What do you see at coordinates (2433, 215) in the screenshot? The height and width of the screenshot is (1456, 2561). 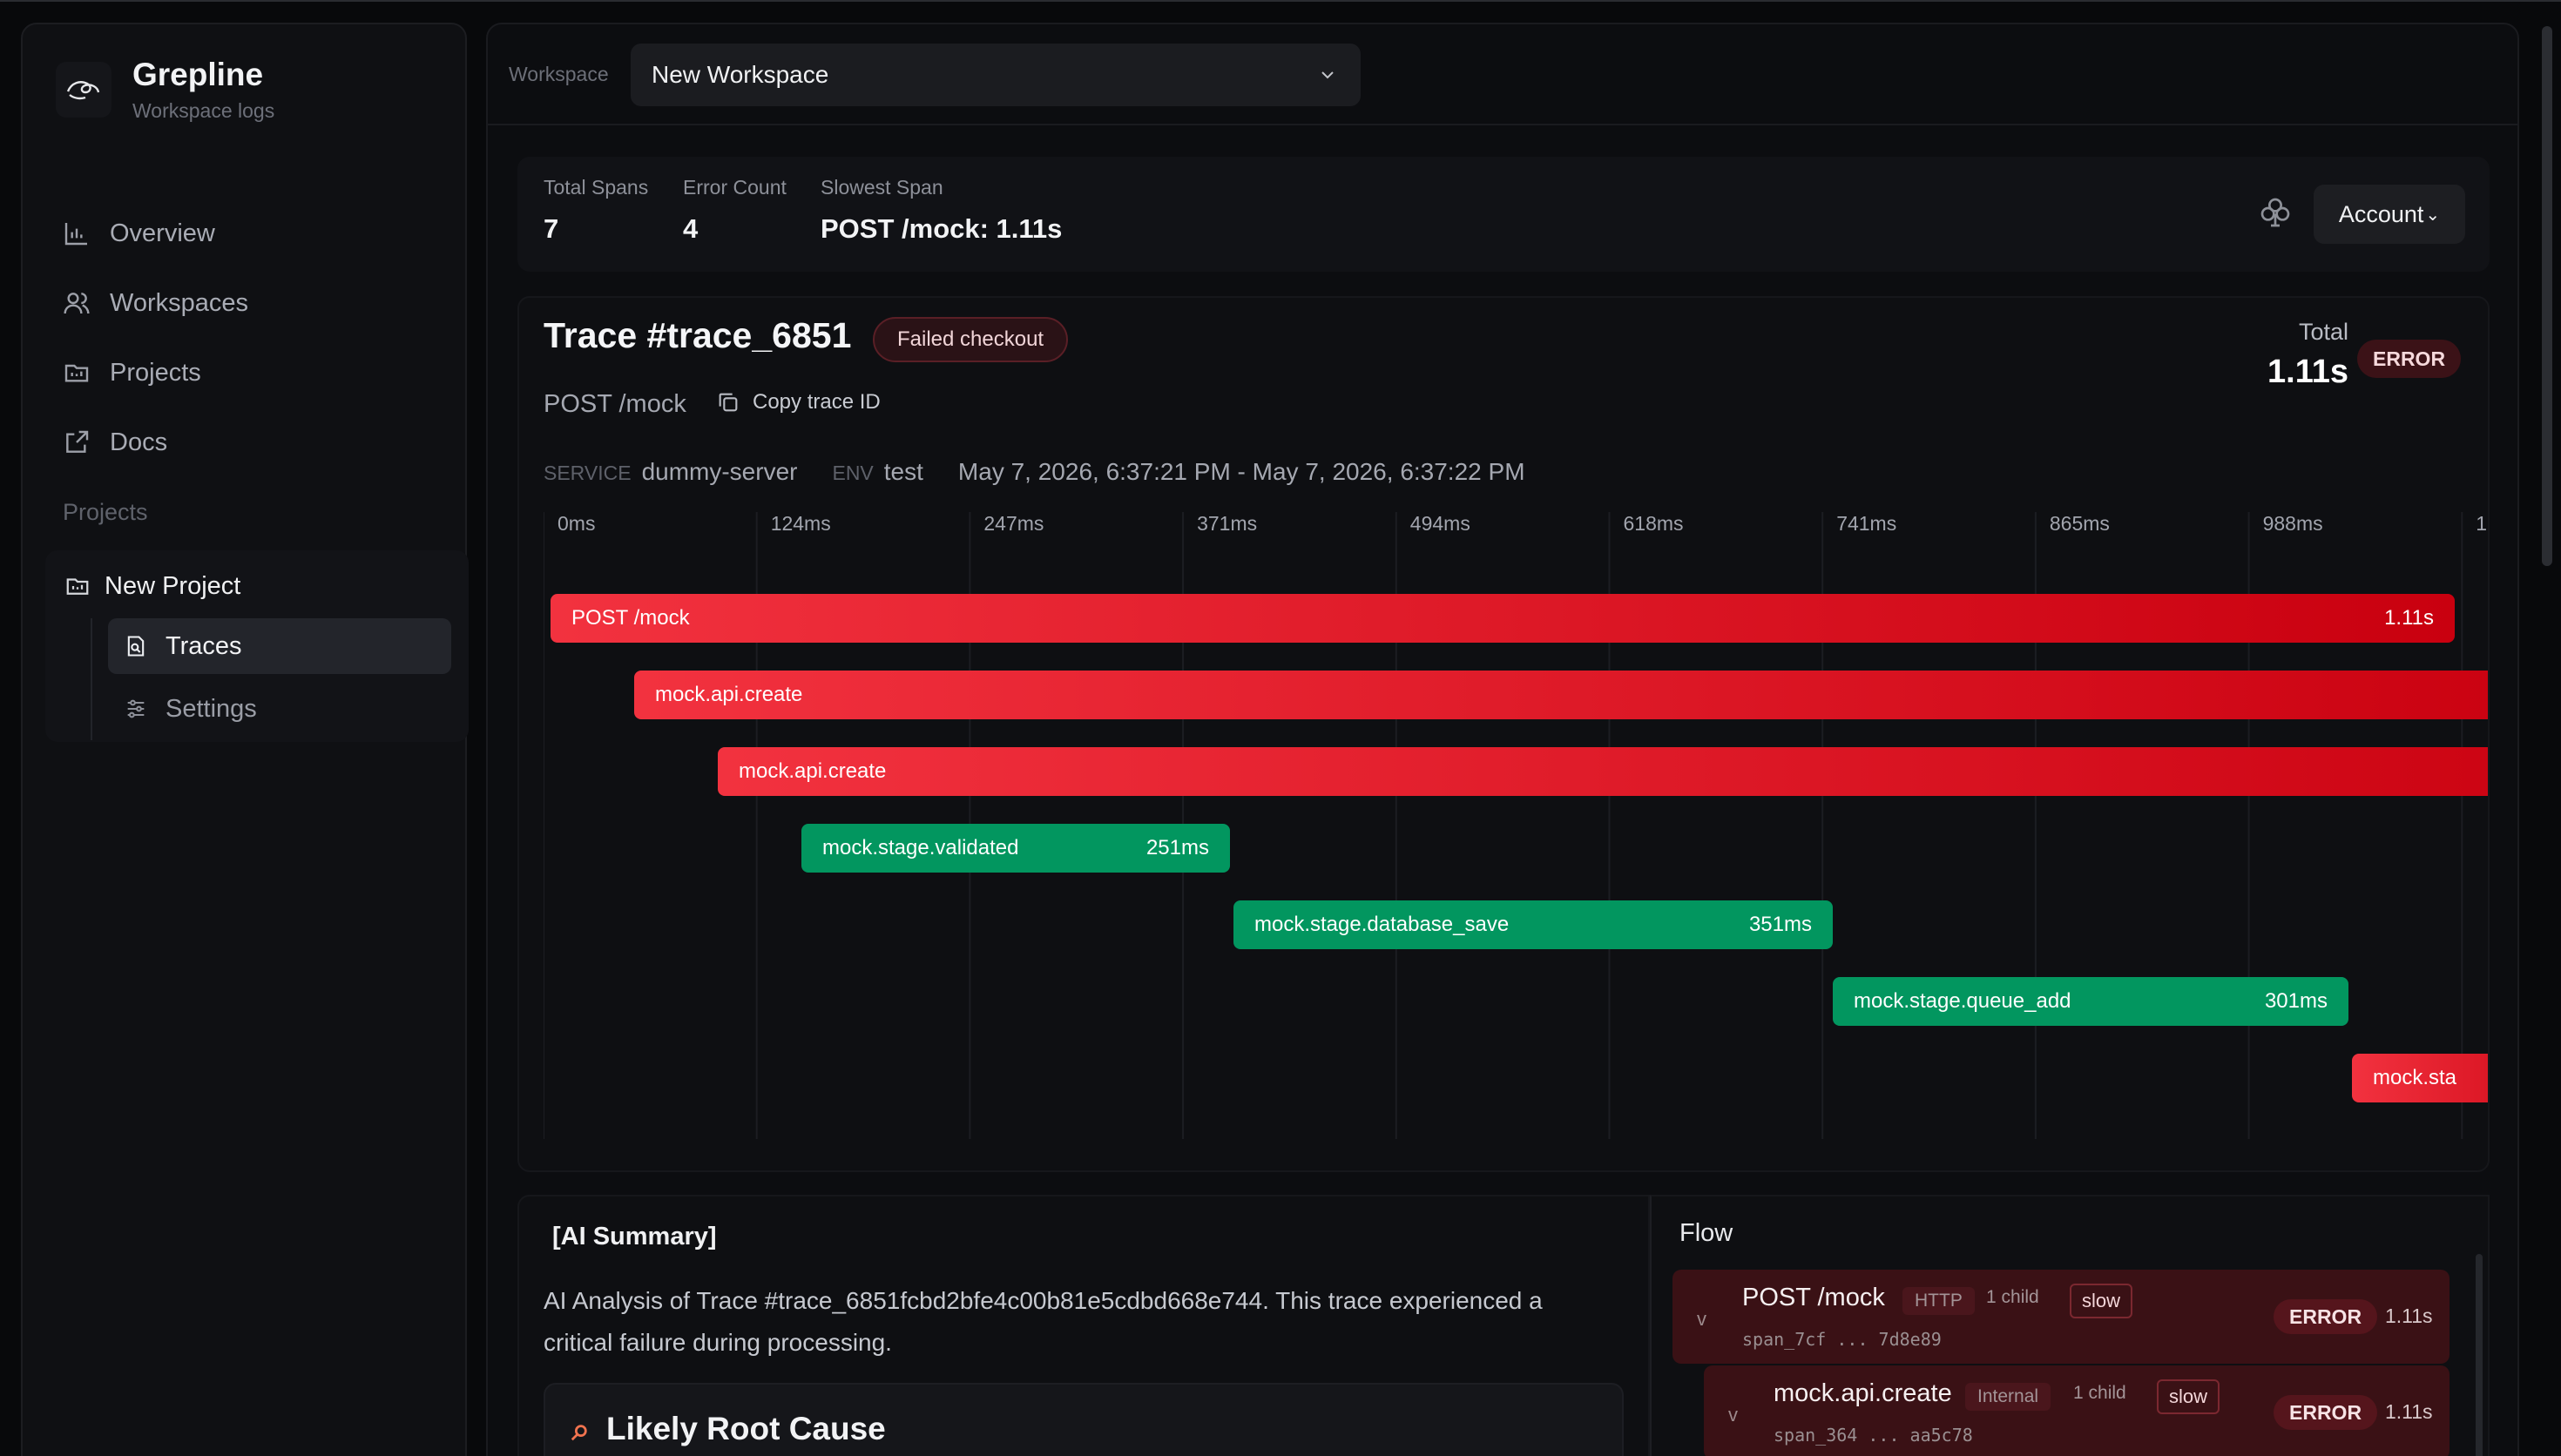 I see `chevron-down-icon: ⌄` at bounding box center [2433, 215].